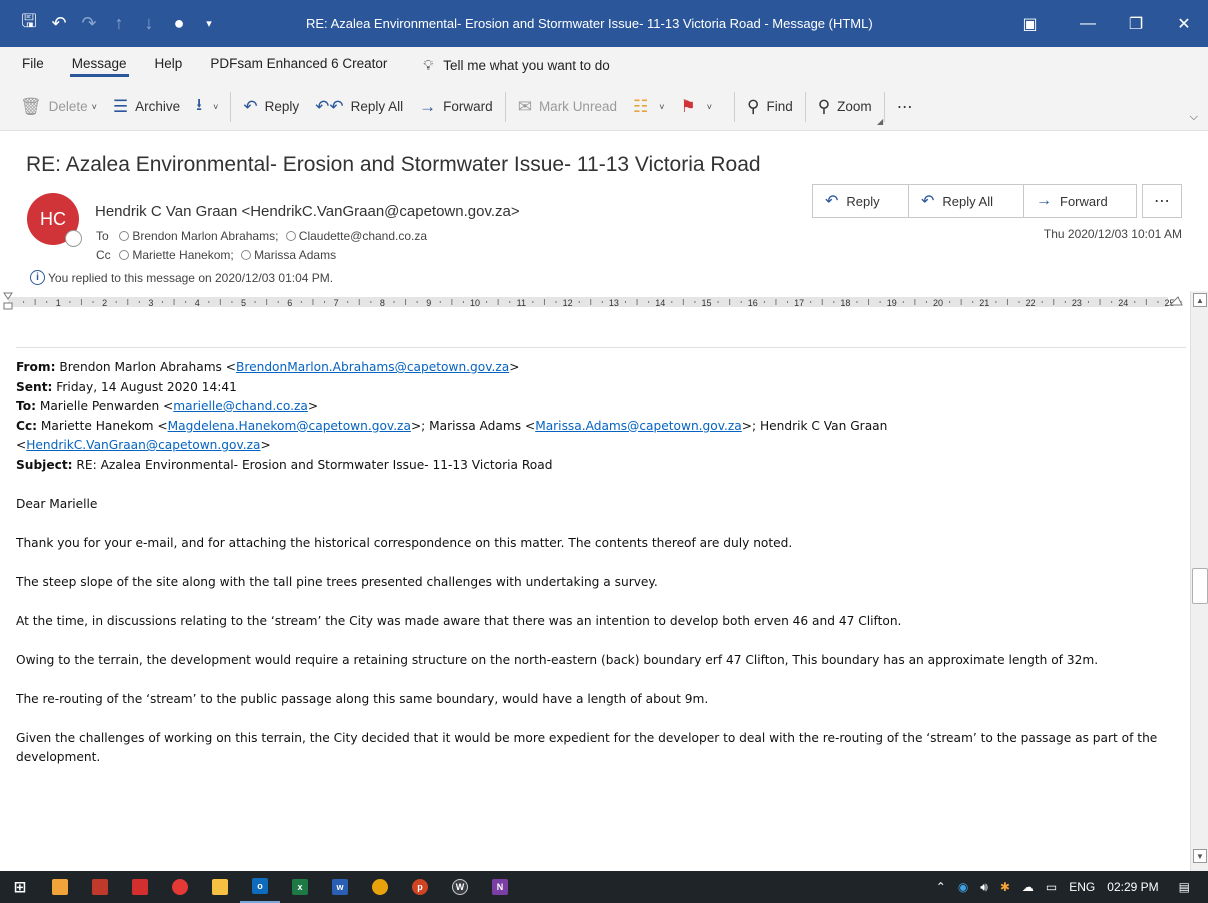  Describe the element at coordinates (906, 107) in the screenshot. I see `more-commands-button: ⋯` at that location.